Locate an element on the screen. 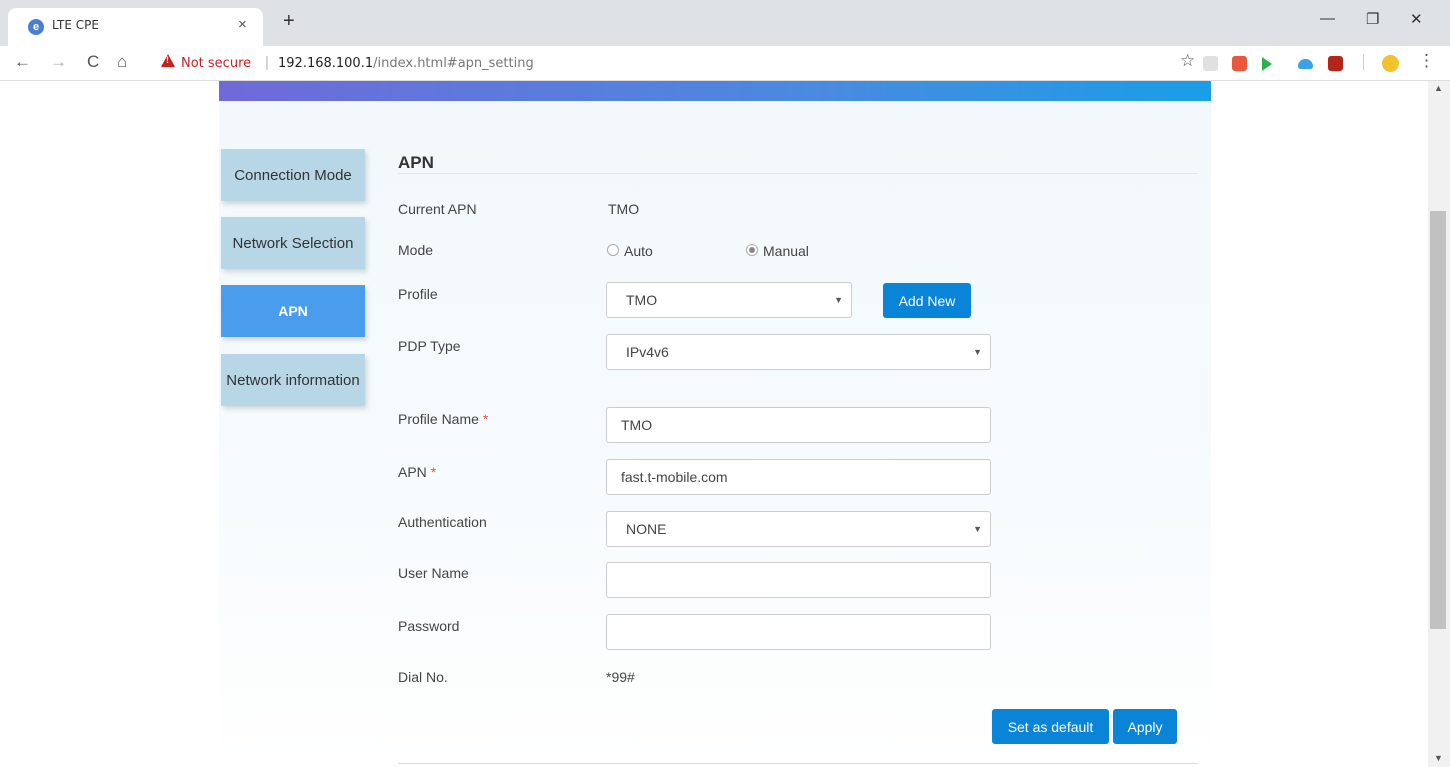 The image size is (1450, 767). pdp-type-label: PDP Type is located at coordinates (429, 346).